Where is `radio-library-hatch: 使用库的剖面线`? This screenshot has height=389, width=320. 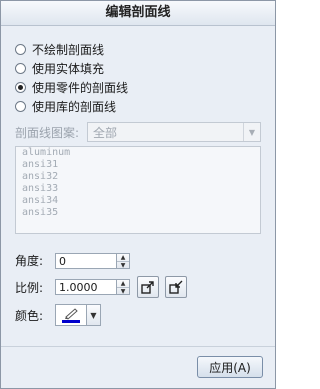 radio-library-hatch: 使用库的剖面线 is located at coordinates (71, 106).